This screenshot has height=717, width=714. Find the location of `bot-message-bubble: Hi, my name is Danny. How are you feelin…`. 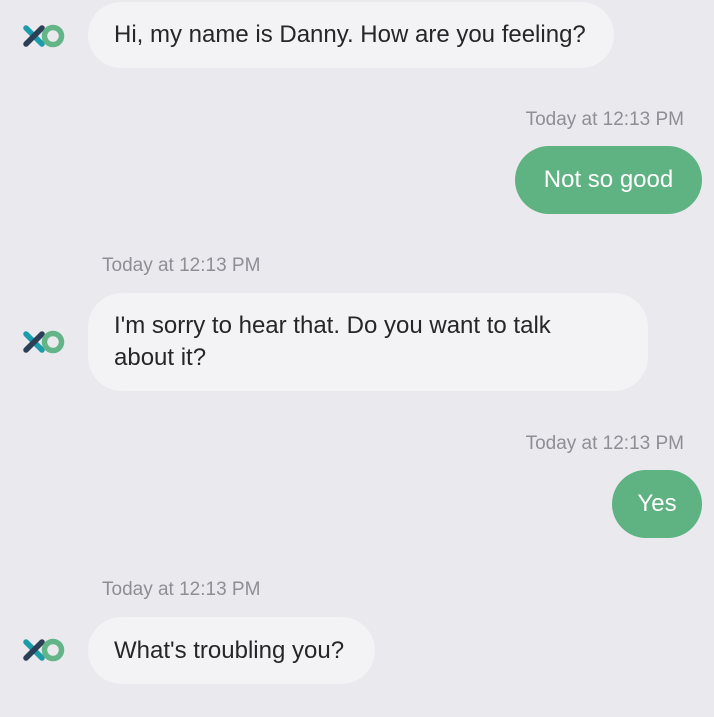

bot-message-bubble: Hi, my name is Danny. How are you feelin… is located at coordinates (351, 35).